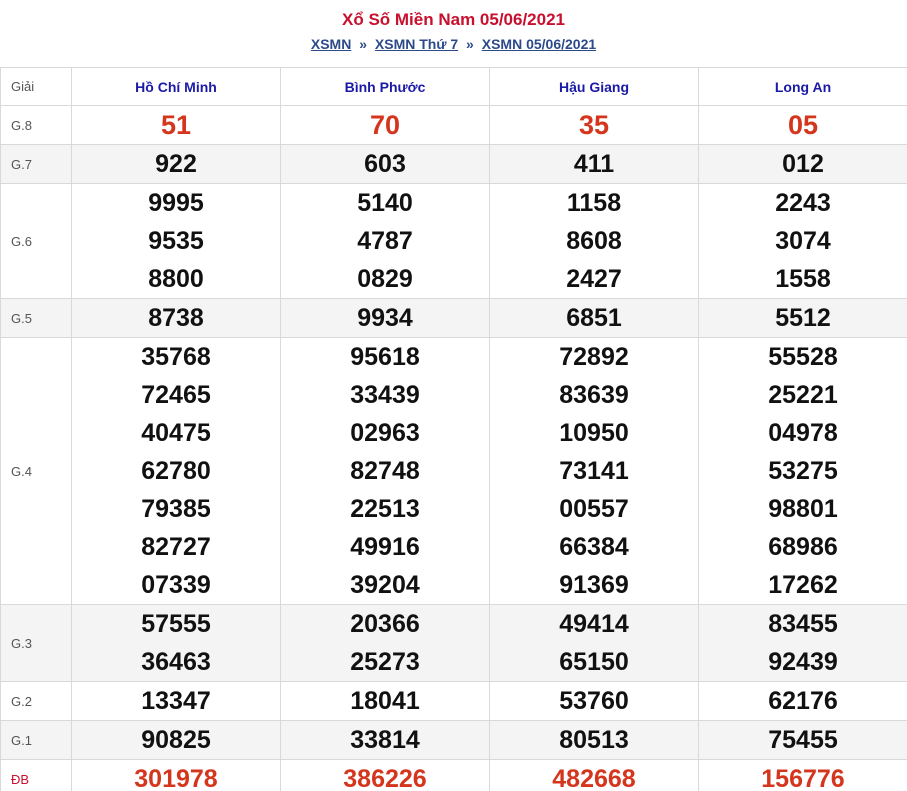 This screenshot has height=791, width=907. What do you see at coordinates (803, 433) in the screenshot?
I see `result-number: 04978` at bounding box center [803, 433].